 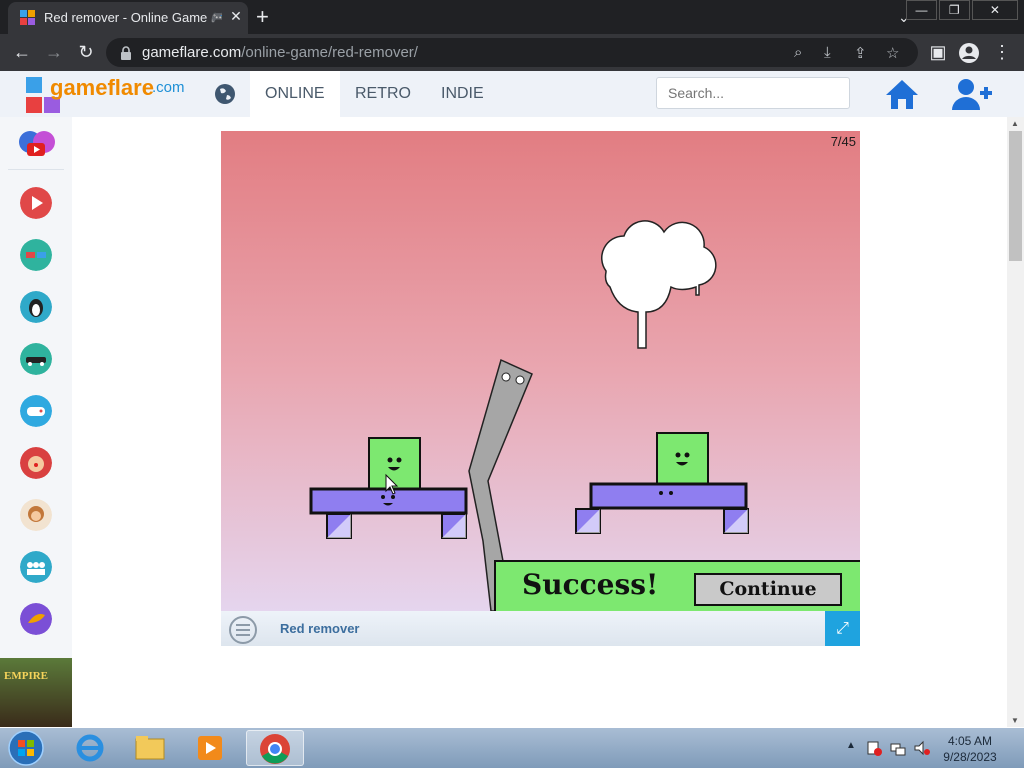 What do you see at coordinates (892, 53) in the screenshot?
I see `bookmark-star-icon: ☆` at bounding box center [892, 53].